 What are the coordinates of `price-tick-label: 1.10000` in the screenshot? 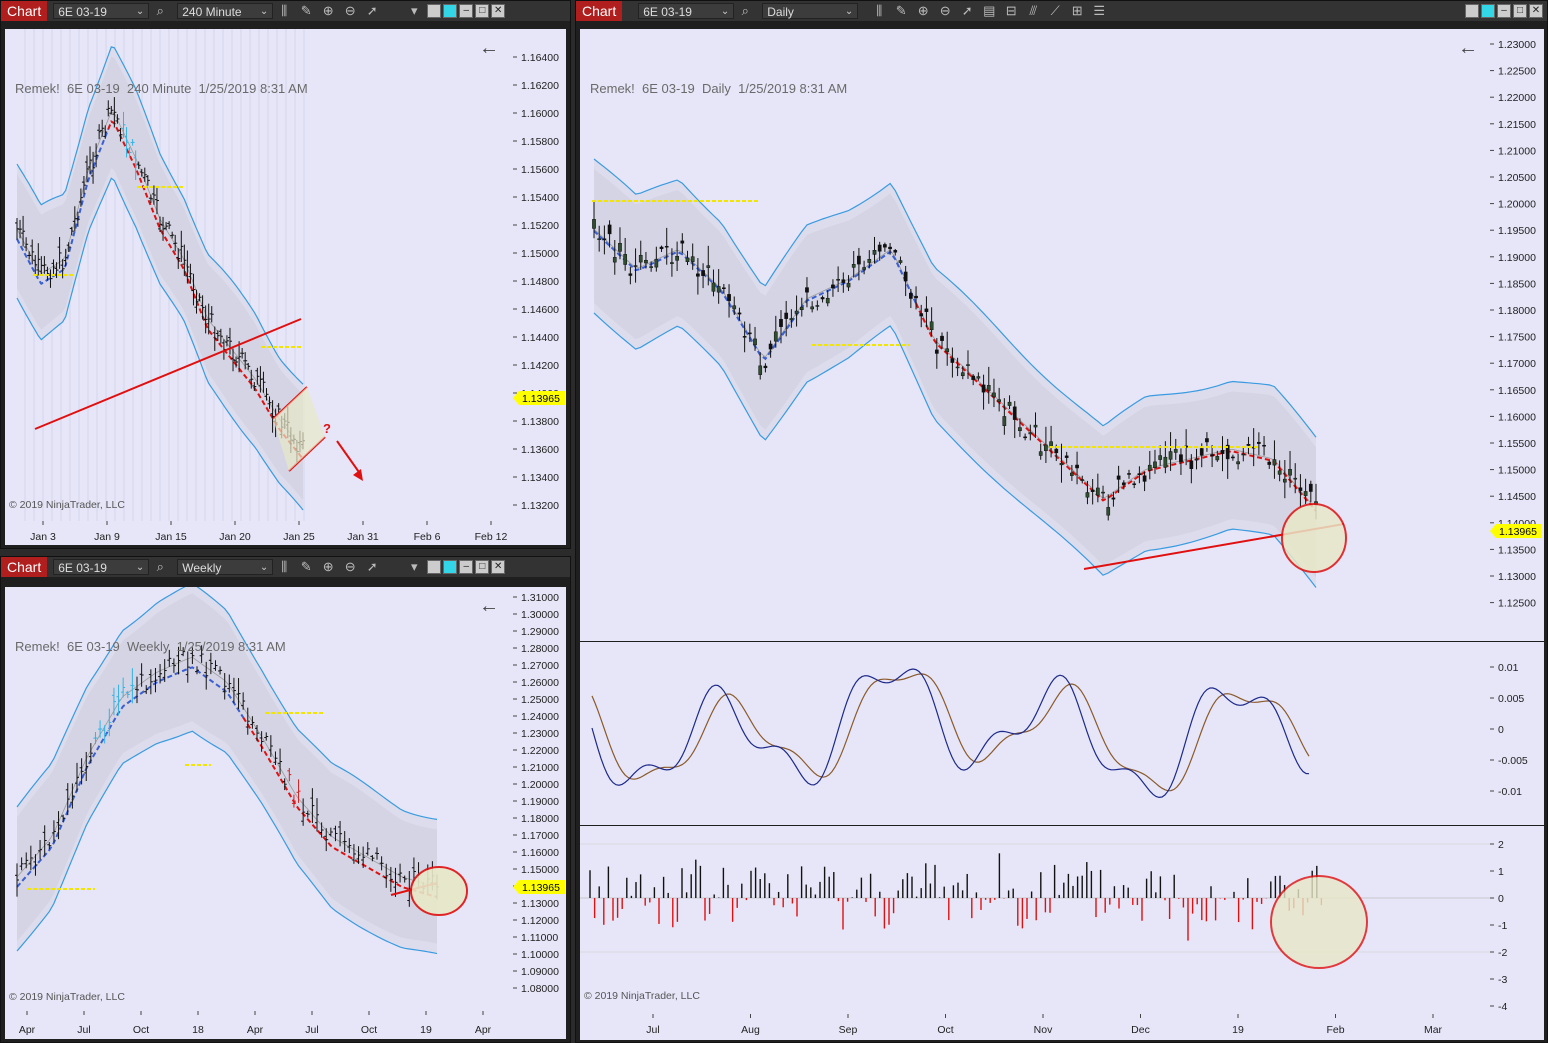 It's located at (540, 955).